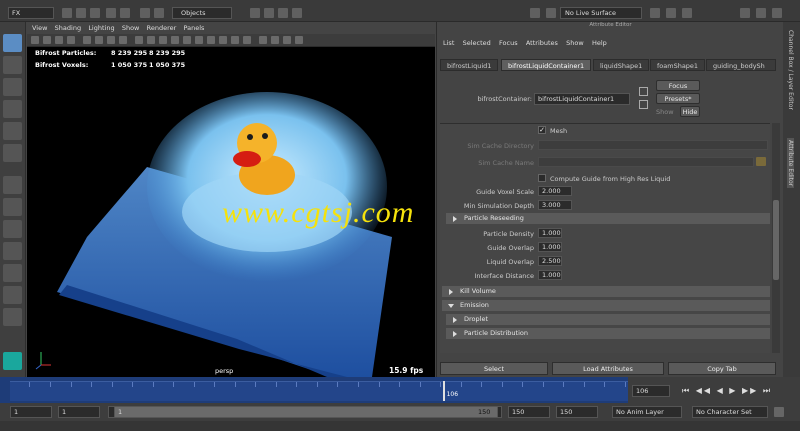  Describe the element at coordinates (655, 13) in the screenshot. I see `render-icon` at that location.